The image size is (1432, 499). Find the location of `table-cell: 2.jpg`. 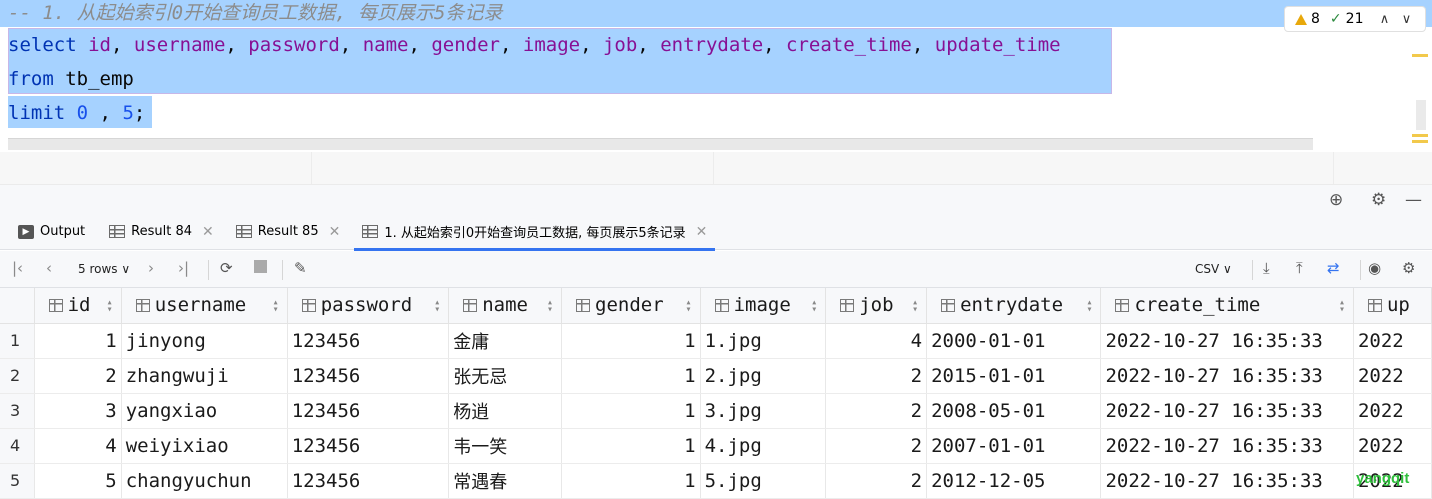

table-cell: 2.jpg is located at coordinates (763, 376).